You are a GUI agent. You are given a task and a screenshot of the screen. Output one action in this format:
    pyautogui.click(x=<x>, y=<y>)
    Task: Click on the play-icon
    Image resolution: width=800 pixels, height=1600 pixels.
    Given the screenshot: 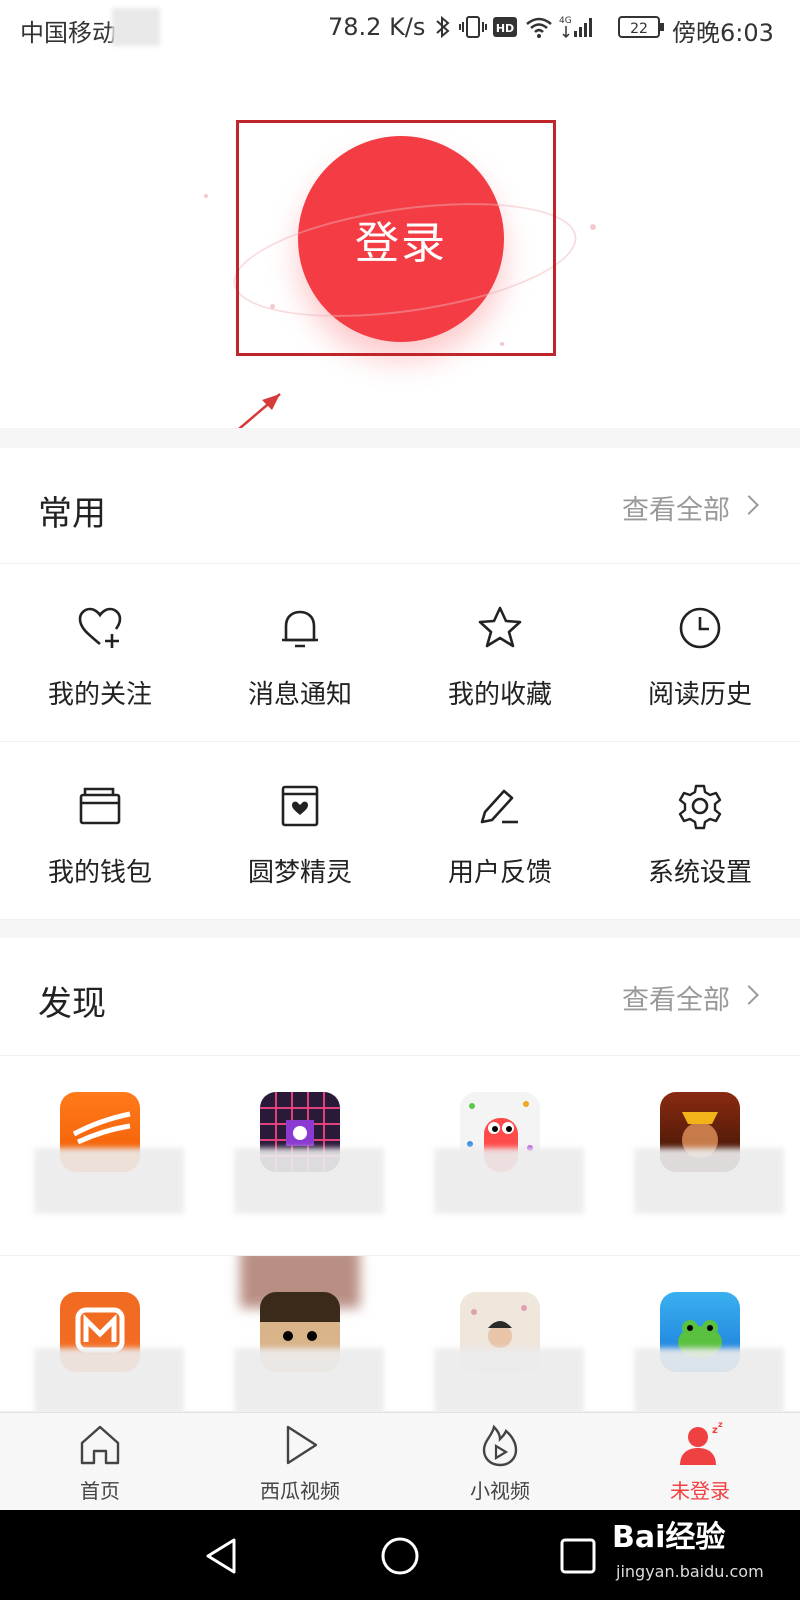 What is the action you would take?
    pyautogui.click(x=302, y=1445)
    